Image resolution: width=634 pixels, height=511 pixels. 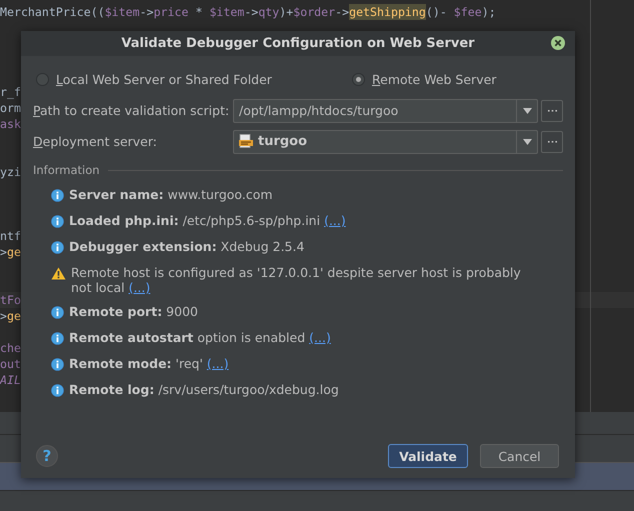 I want to click on code-text: );, so click(x=489, y=12).